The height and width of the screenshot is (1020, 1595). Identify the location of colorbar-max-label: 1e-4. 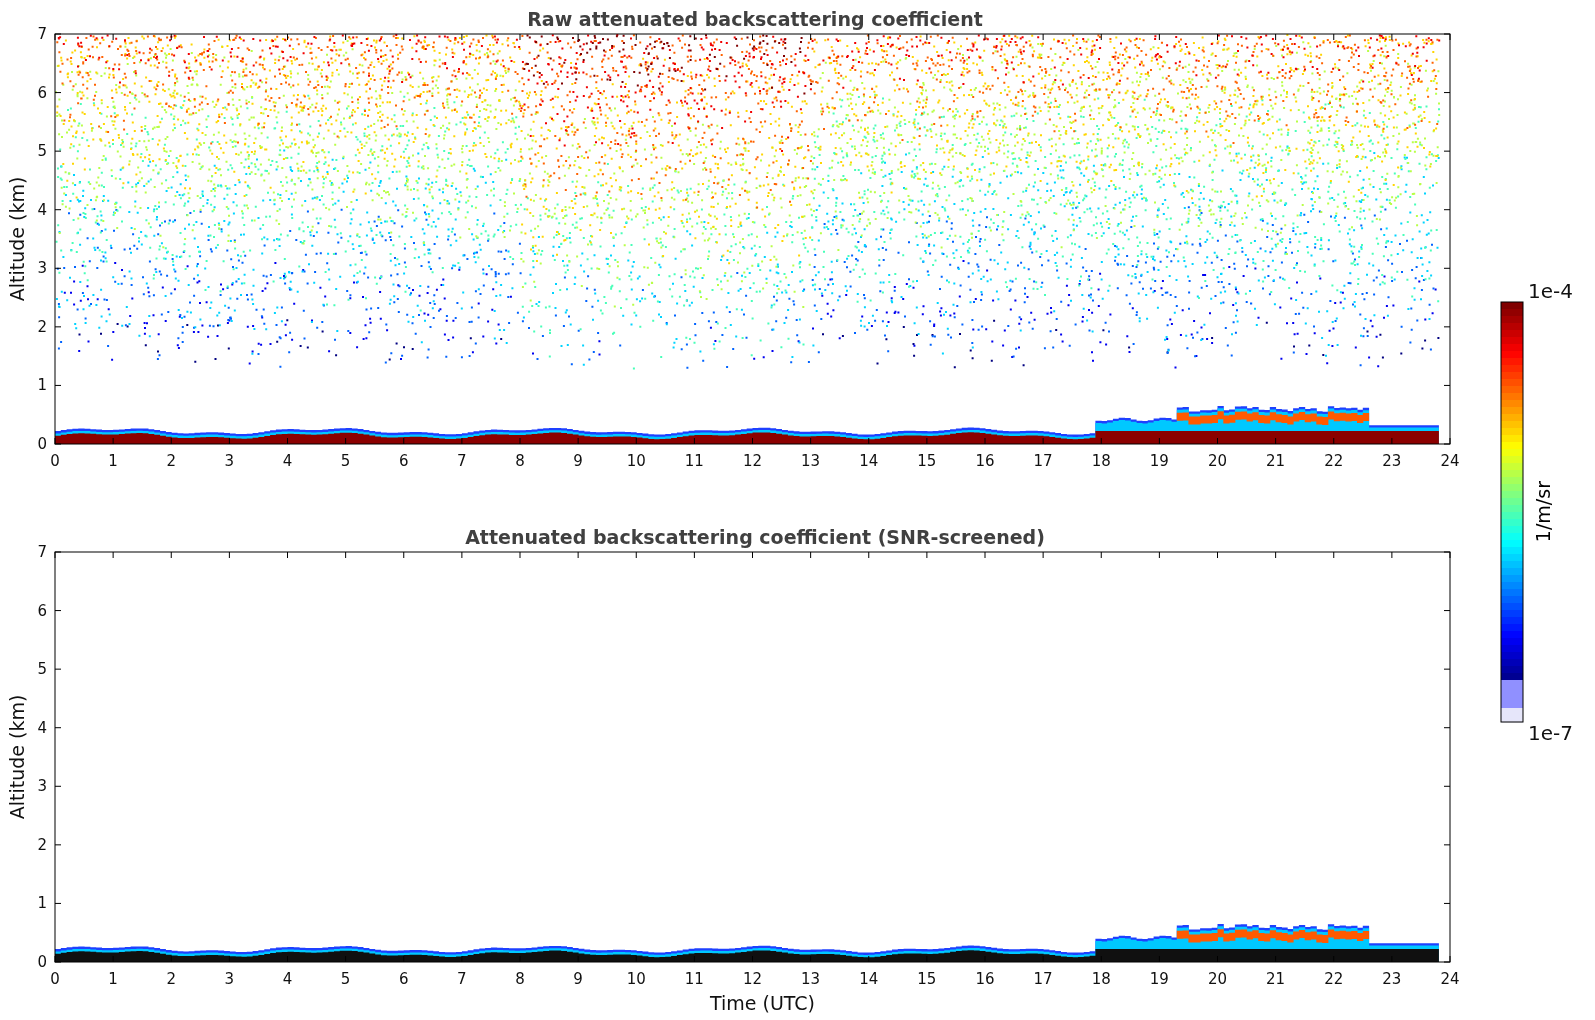
(1550, 291).